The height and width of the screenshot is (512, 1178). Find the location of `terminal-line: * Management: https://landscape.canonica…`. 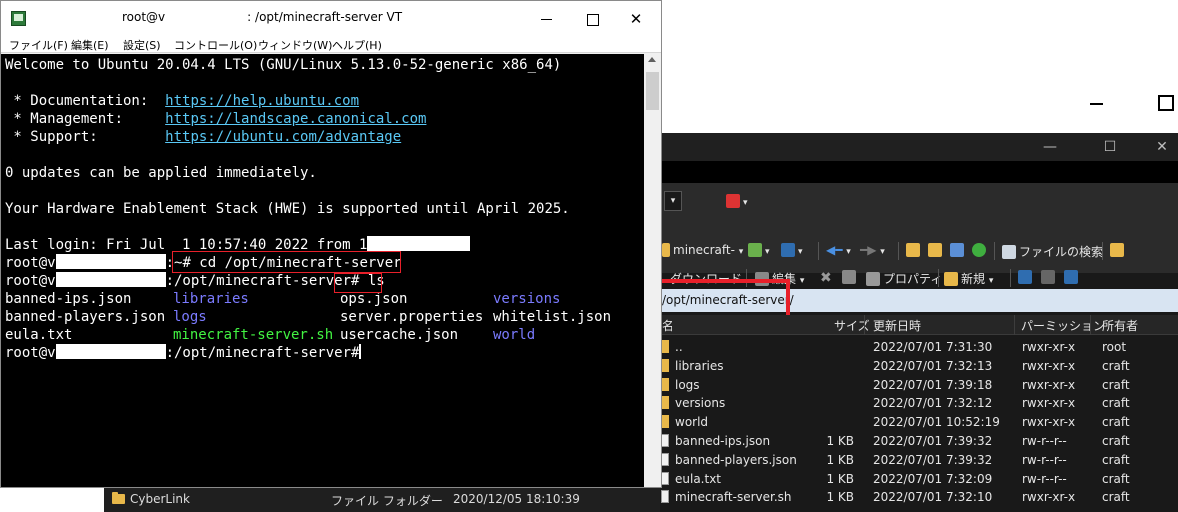

terminal-line: * Management: https://landscape.canonica… is located at coordinates (216, 119).